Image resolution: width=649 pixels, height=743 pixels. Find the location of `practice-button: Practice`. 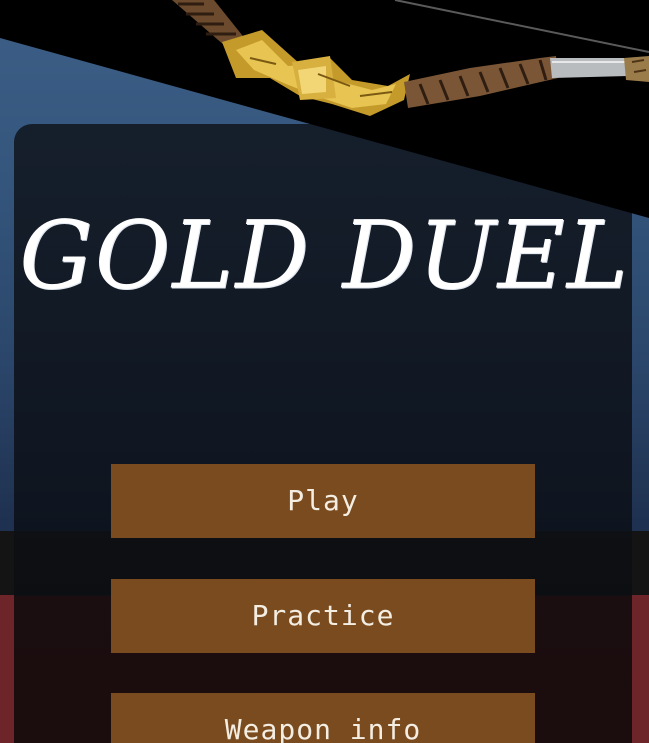

practice-button: Practice is located at coordinates (323, 616).